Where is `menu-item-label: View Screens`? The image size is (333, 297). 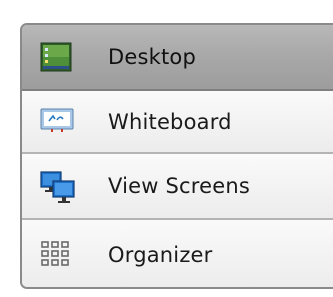
menu-item-label: View Screens is located at coordinates (179, 186).